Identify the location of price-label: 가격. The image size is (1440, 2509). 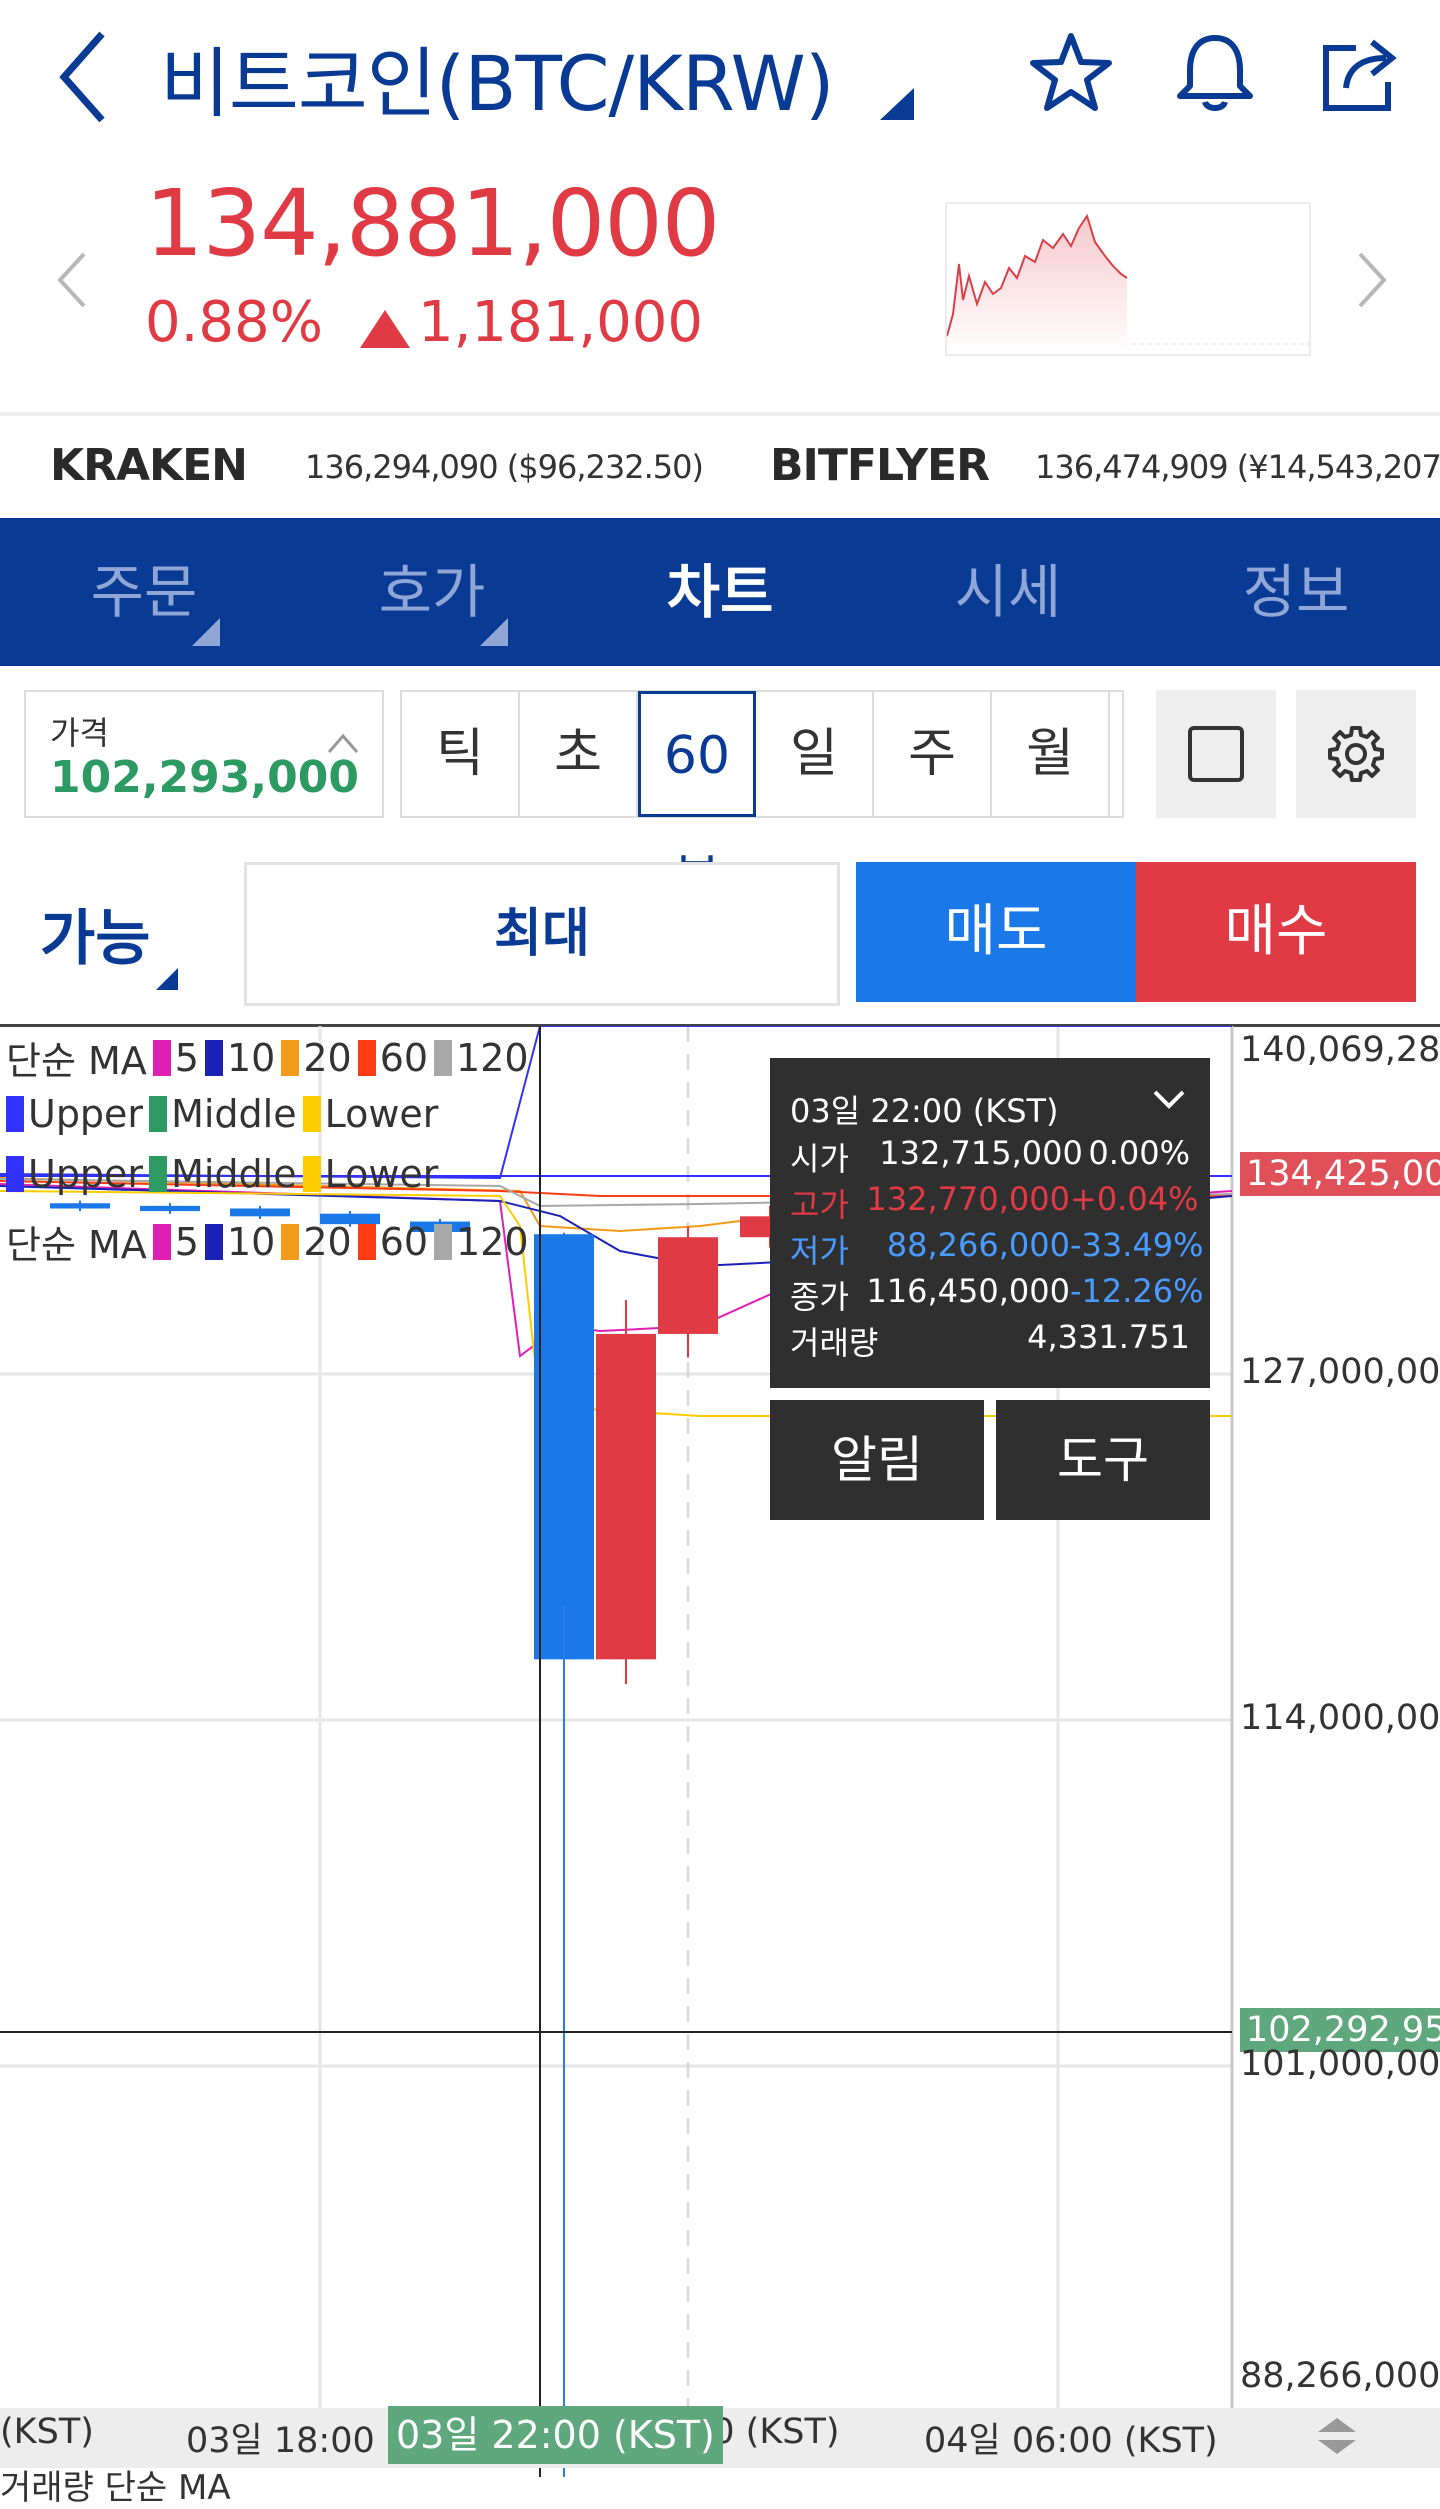
(79, 733).